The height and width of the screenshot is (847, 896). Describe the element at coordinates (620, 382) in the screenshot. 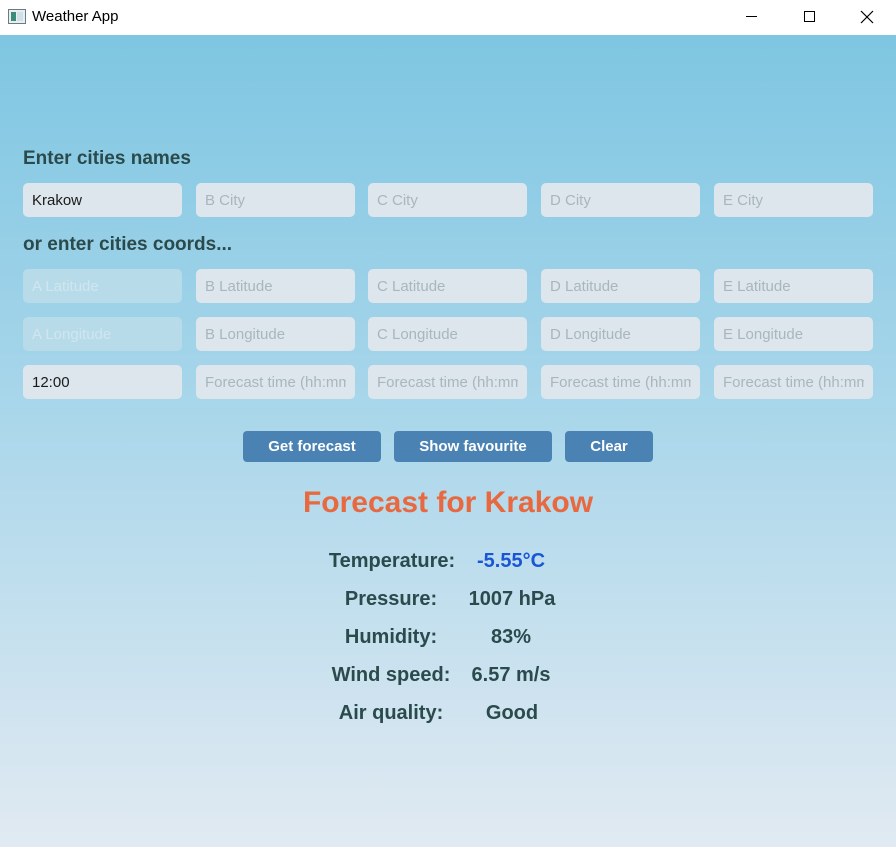

I see `forecast-time-d-input` at that location.